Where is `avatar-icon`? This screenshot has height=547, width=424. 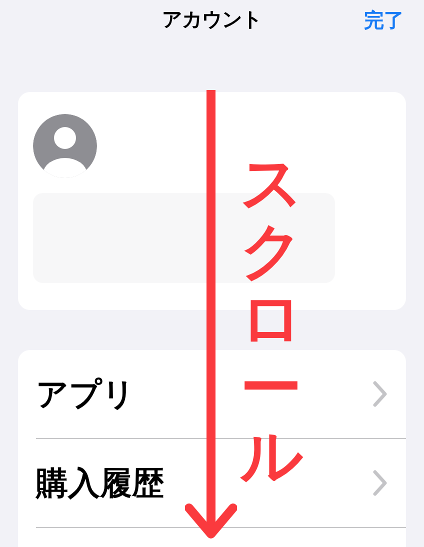 avatar-icon is located at coordinates (65, 146).